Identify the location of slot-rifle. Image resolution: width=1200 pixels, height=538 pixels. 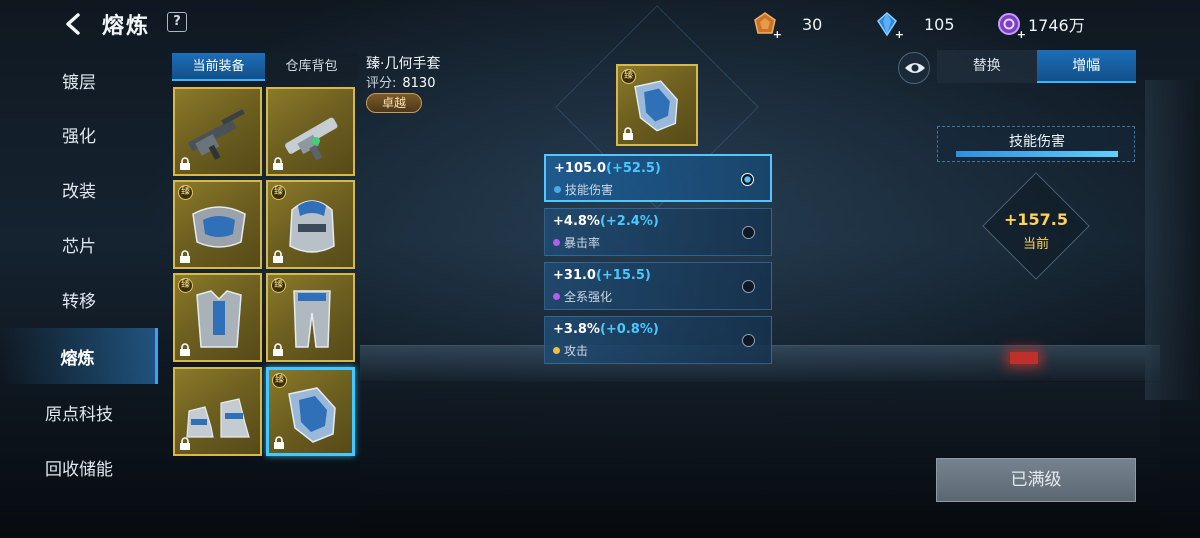
(217, 131).